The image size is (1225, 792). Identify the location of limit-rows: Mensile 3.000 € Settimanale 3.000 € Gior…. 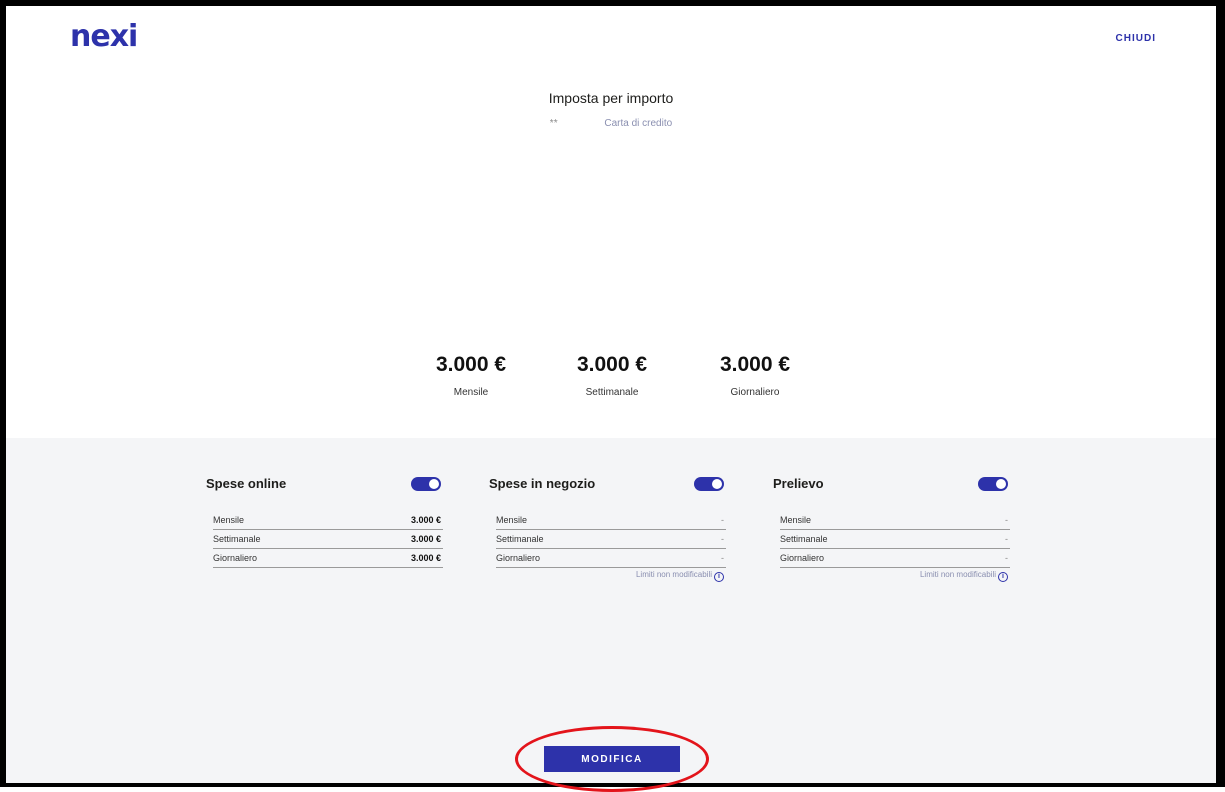
(324, 539).